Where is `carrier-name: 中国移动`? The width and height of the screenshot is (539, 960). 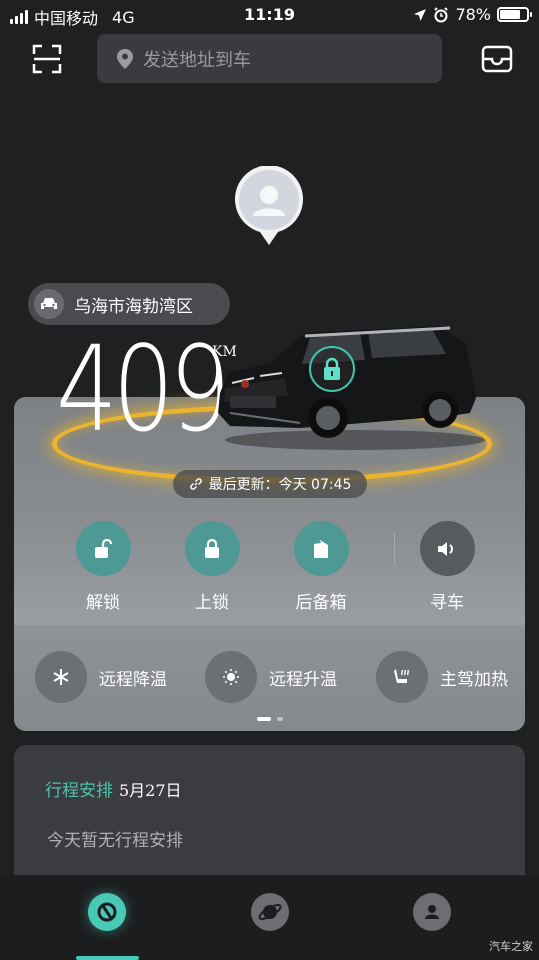
carrier-name: 中国移动 is located at coordinates (66, 18).